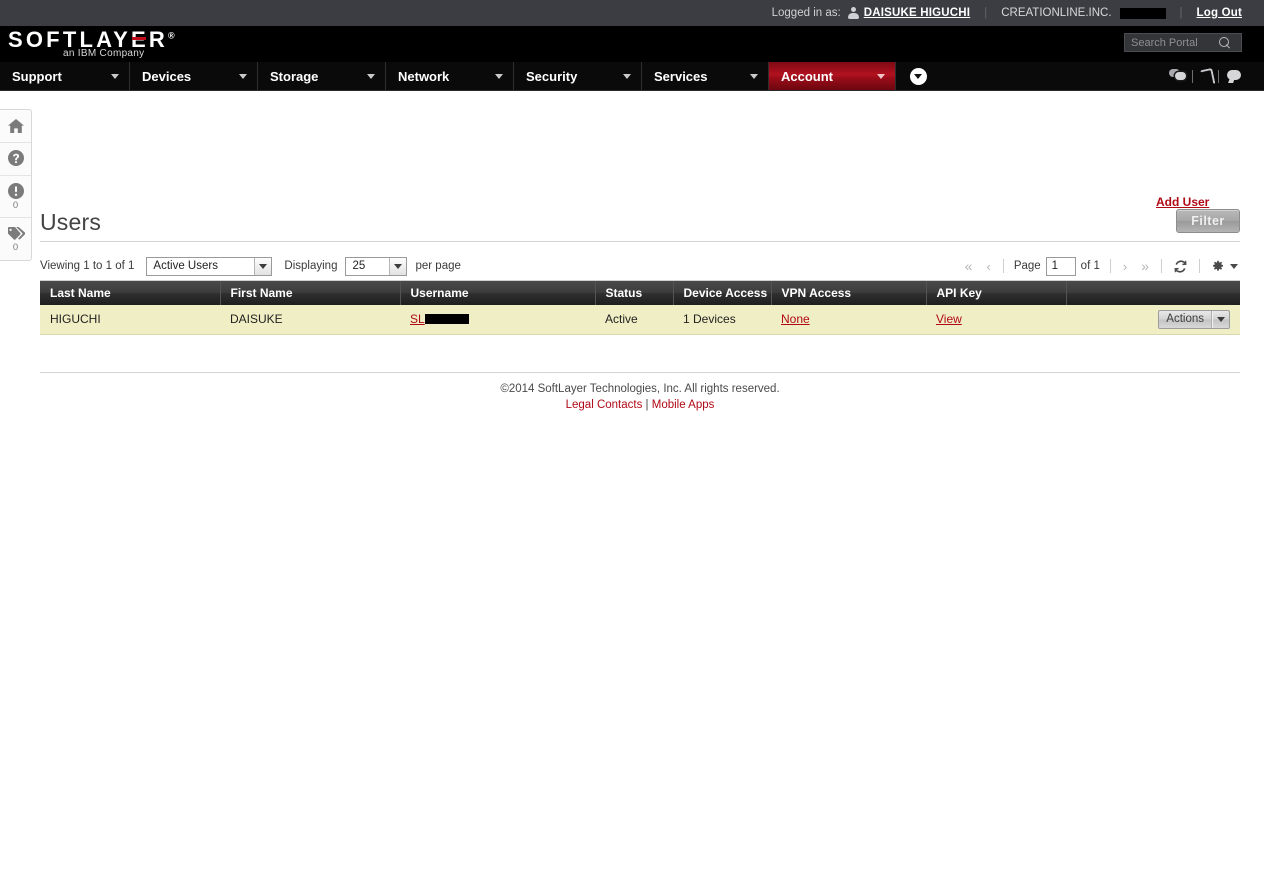  What do you see at coordinates (376, 266) in the screenshot?
I see `per-page-select: 25` at bounding box center [376, 266].